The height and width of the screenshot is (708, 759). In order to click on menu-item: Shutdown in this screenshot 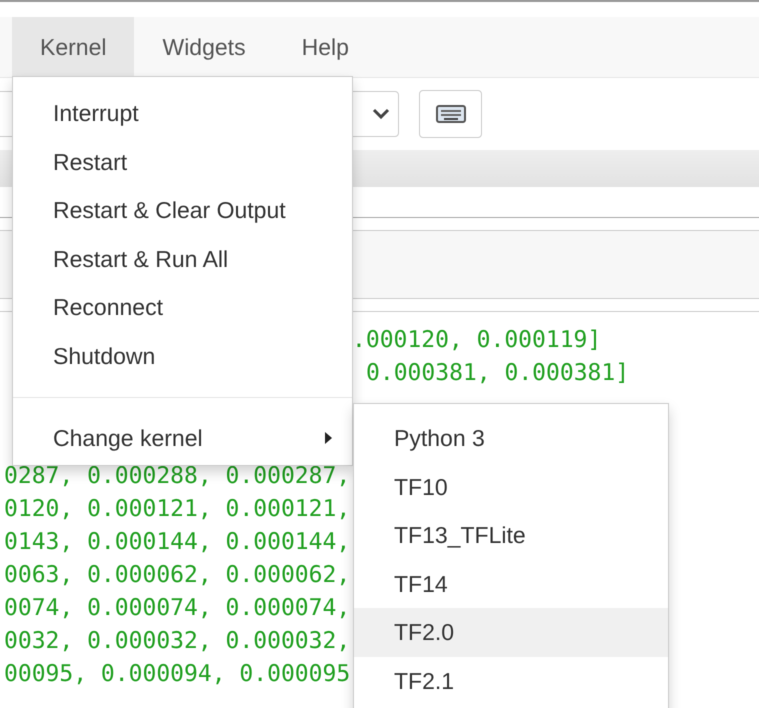, I will do `click(182, 356)`.